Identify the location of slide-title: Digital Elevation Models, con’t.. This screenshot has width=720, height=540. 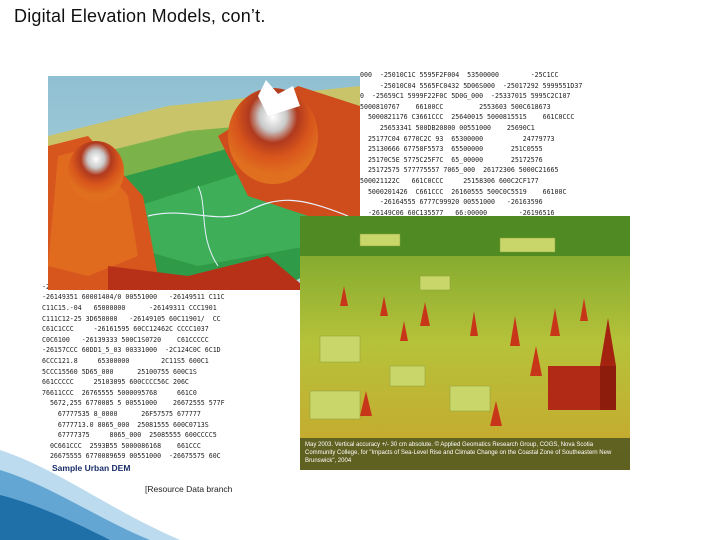
(140, 16).